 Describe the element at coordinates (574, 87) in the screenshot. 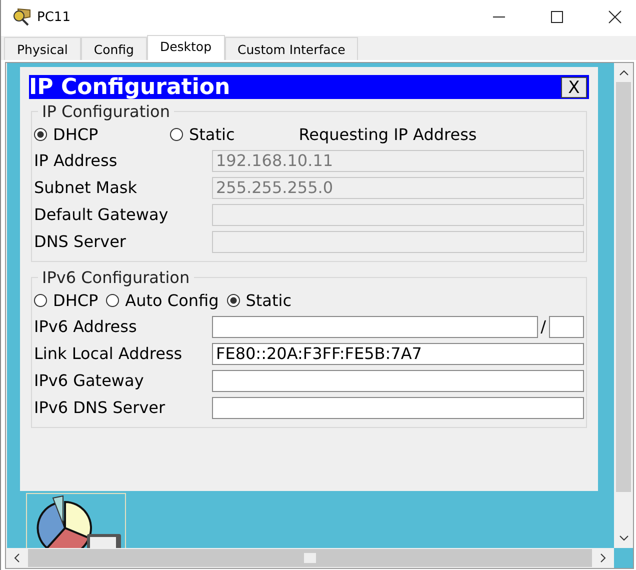

I see `close-button: X` at that location.